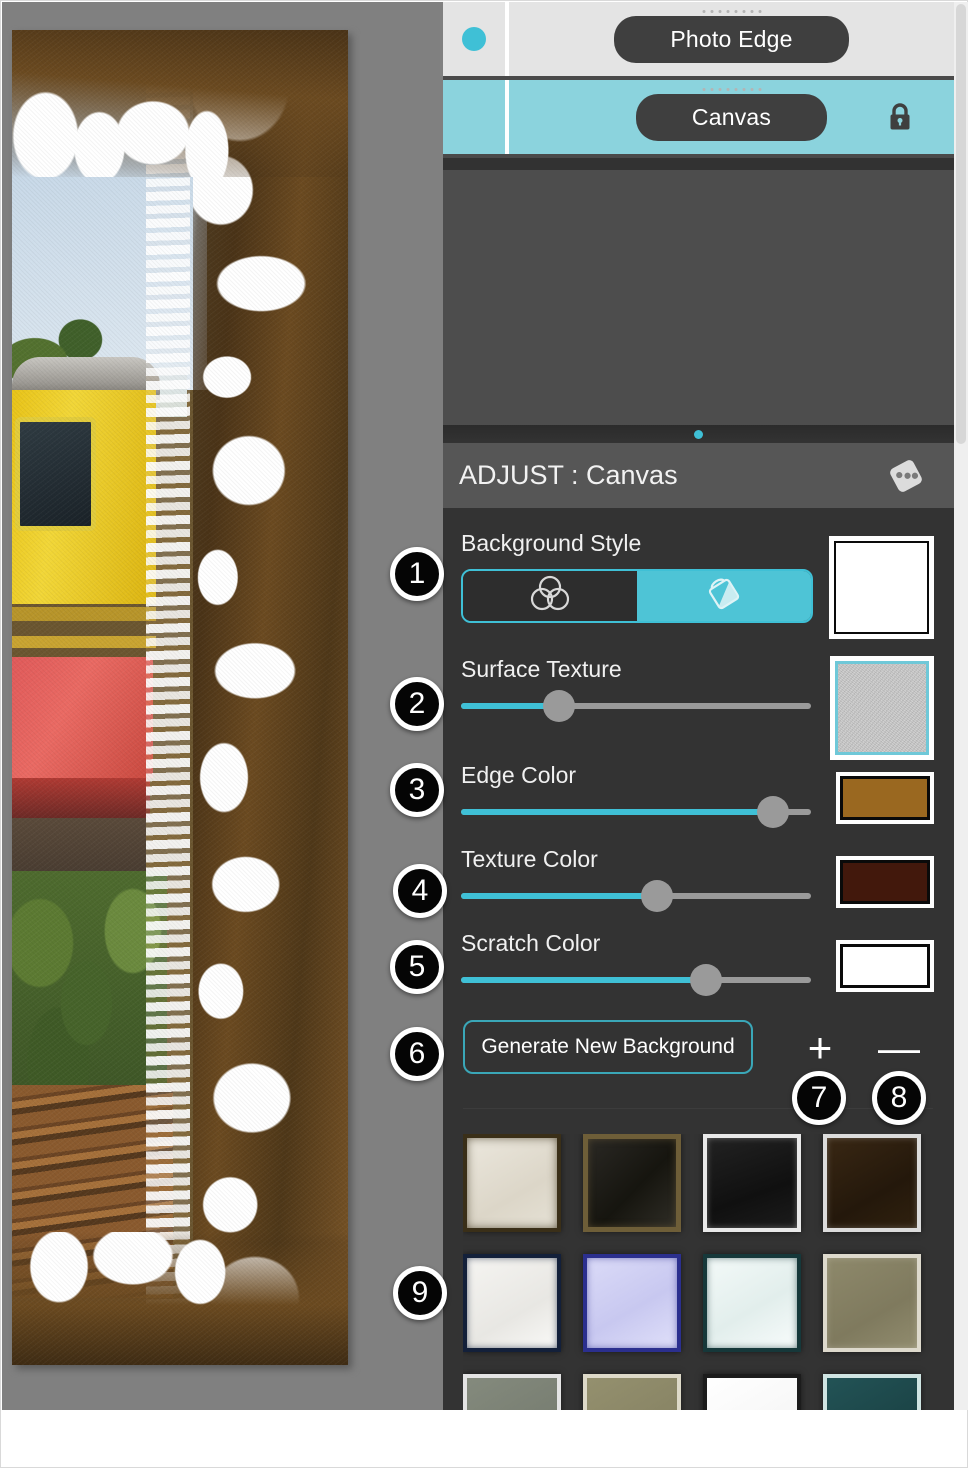  I want to click on surface-texture-slider, so click(636, 706).